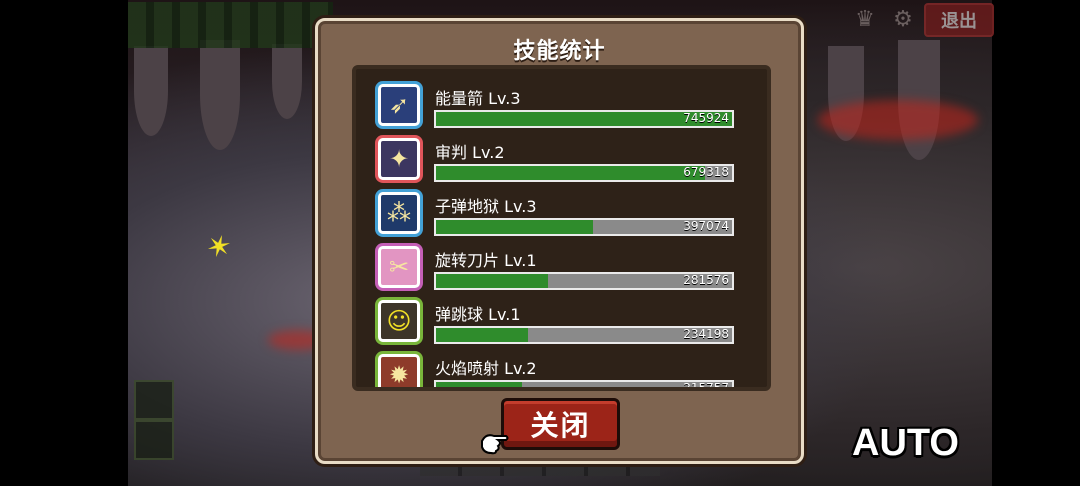 The image size is (1080, 486). Describe the element at coordinates (230, 25) in the screenshot. I see `skill-slot-bar` at that location.